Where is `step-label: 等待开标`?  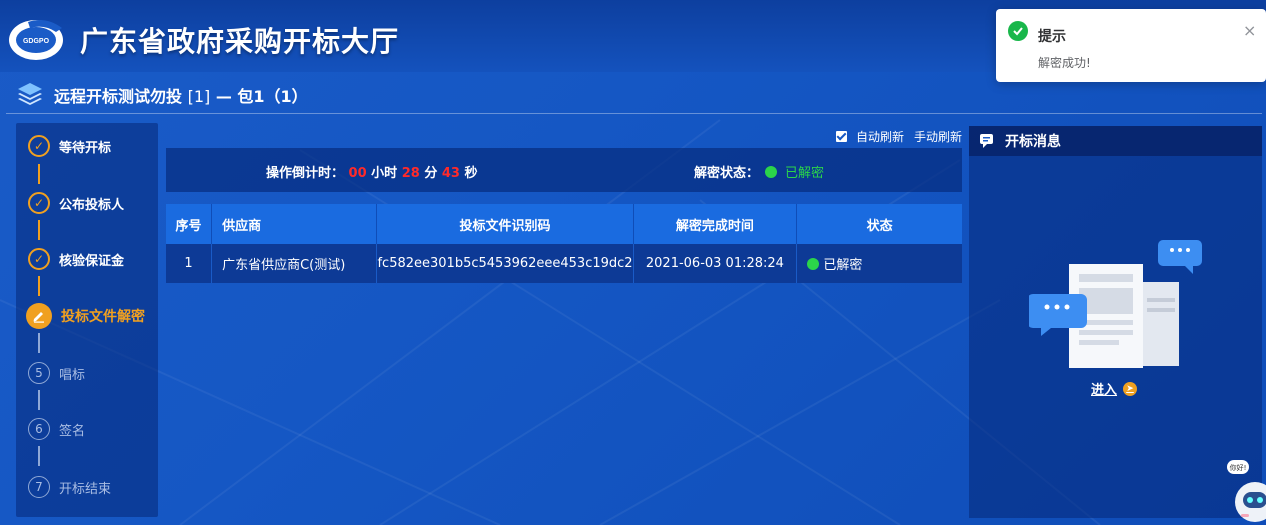 step-label: 等待开标 is located at coordinates (85, 148).